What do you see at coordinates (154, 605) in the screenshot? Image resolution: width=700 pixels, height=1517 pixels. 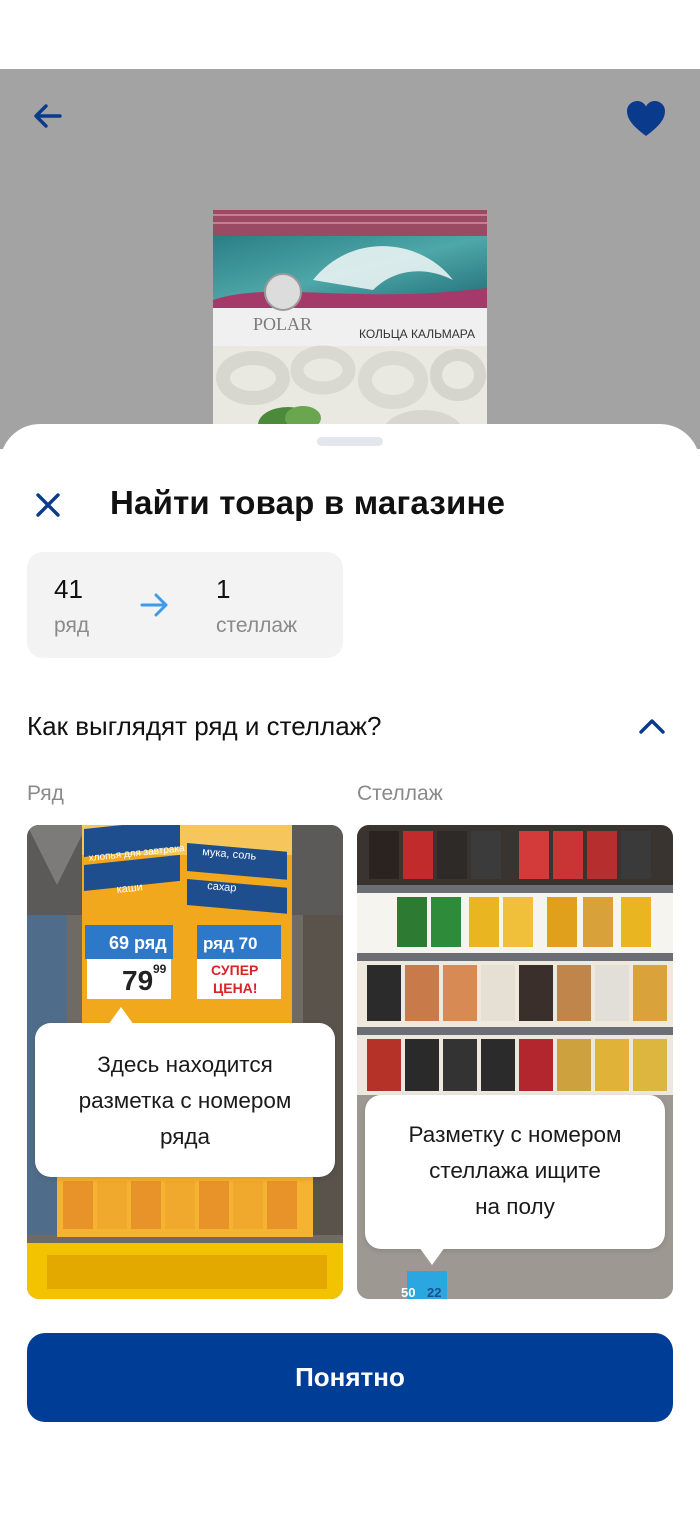 I see `arrow-right-icon` at bounding box center [154, 605].